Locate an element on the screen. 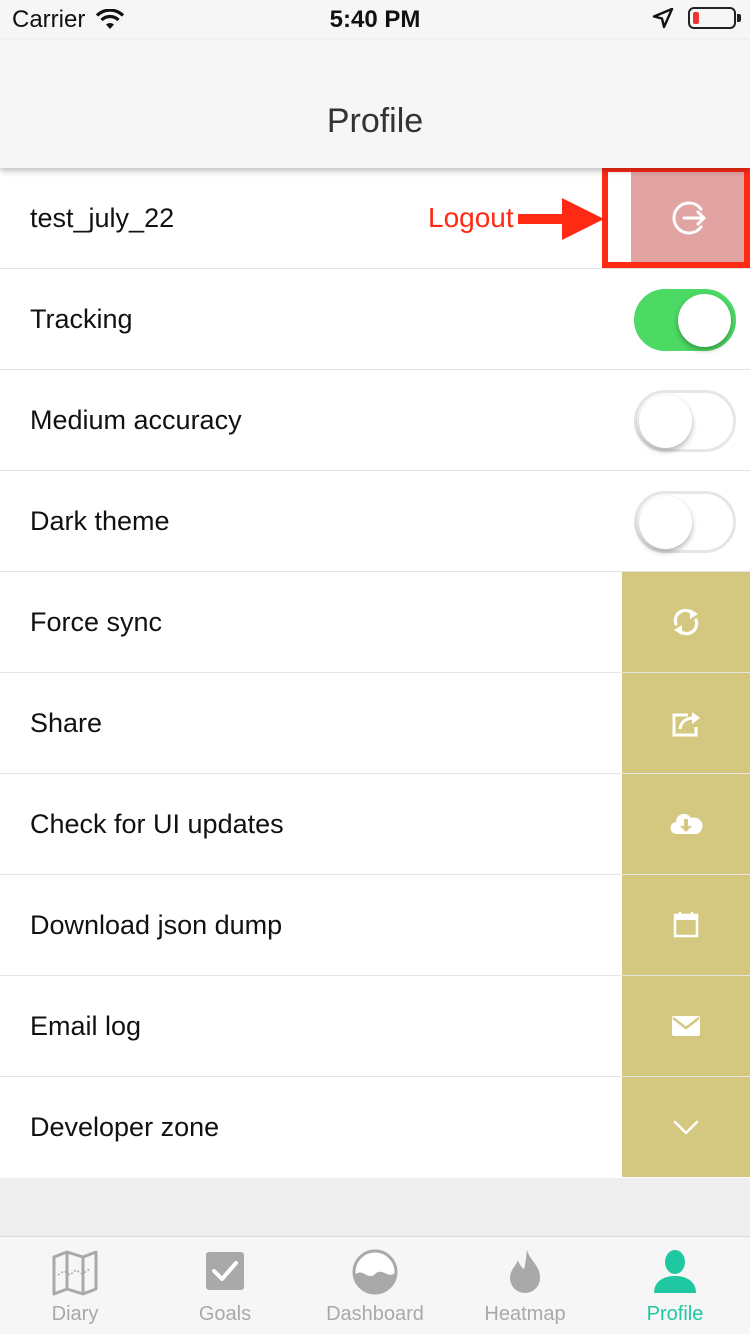 The height and width of the screenshot is (1334, 750). navigation-bar: Profile is located at coordinates (375, 104).